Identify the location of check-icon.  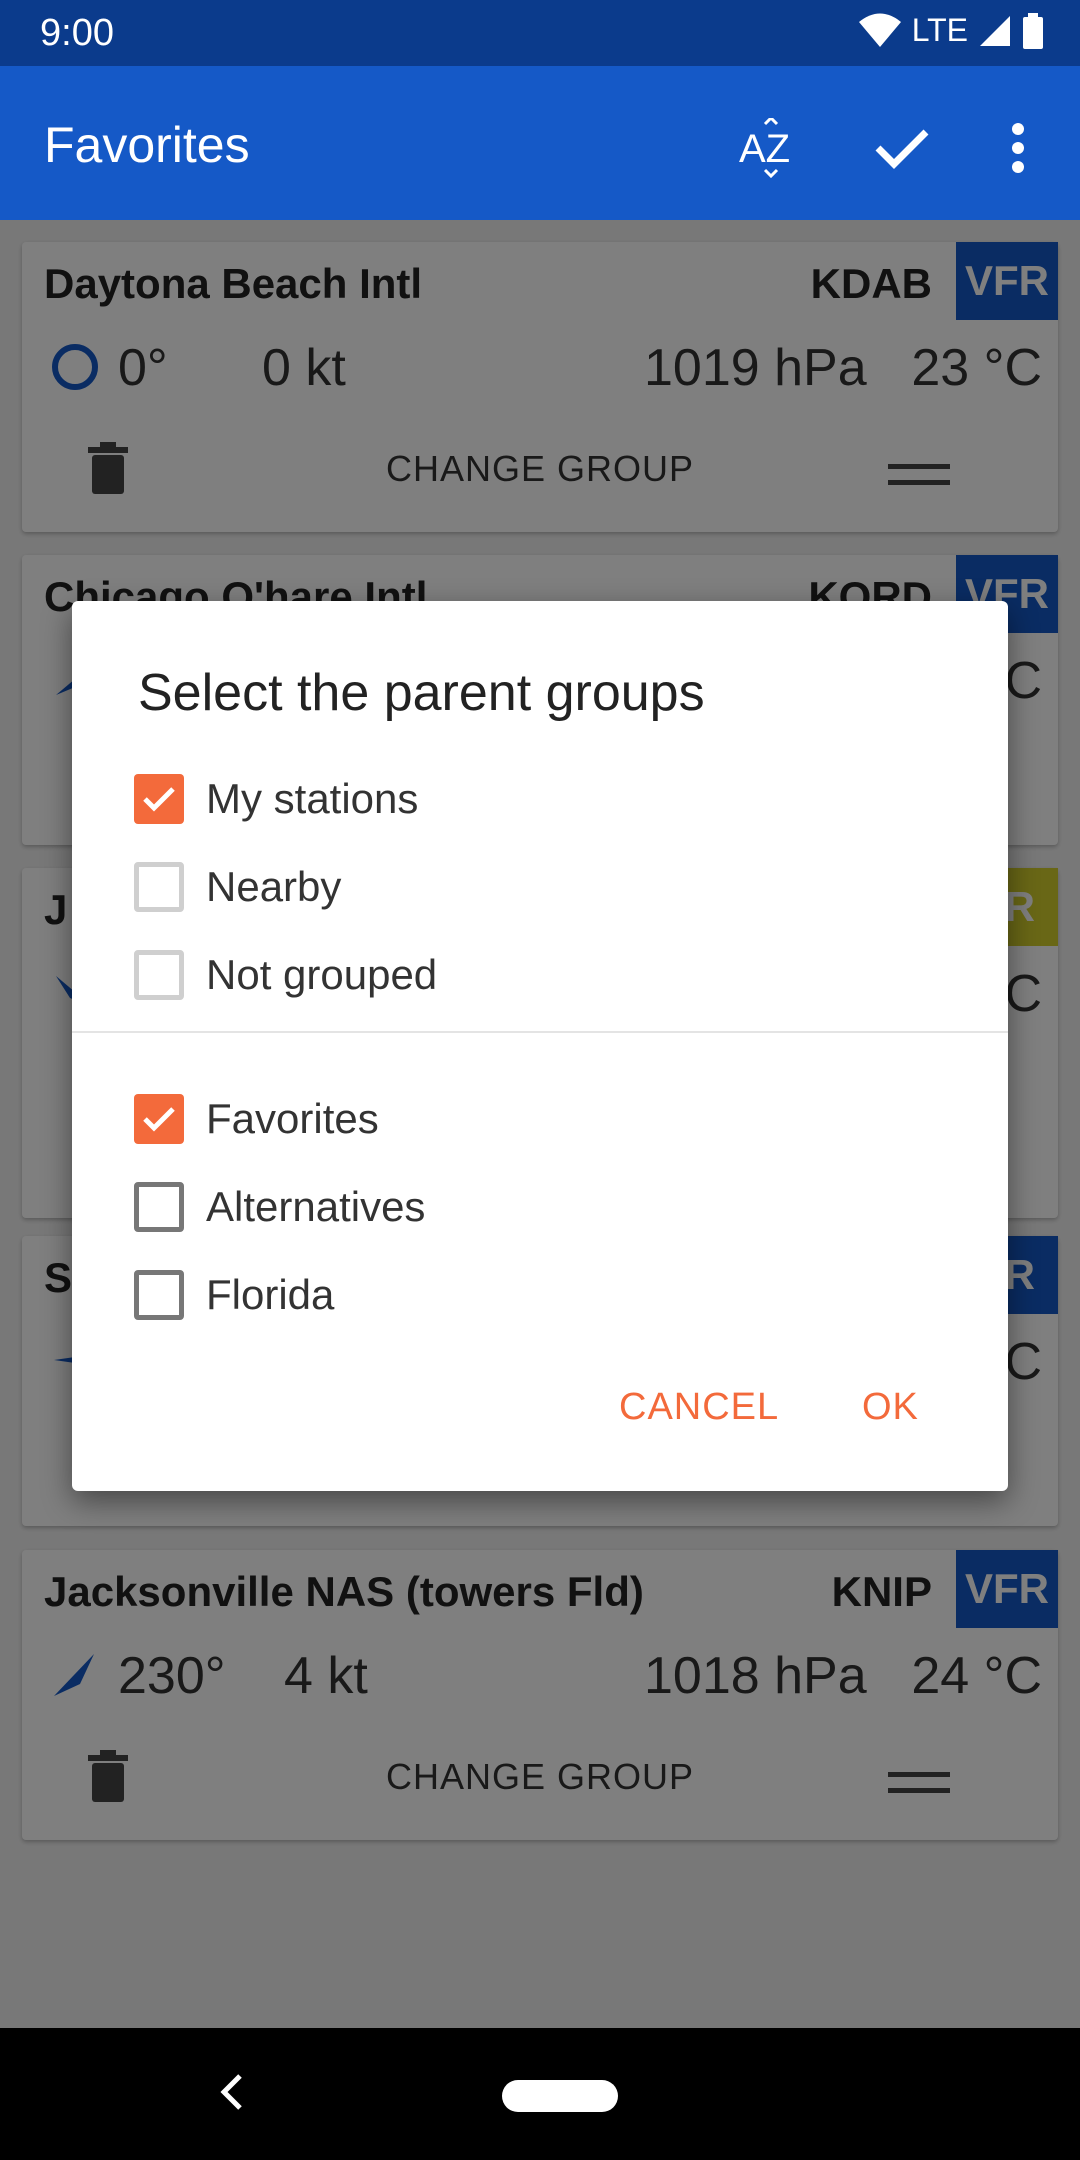
(902, 149).